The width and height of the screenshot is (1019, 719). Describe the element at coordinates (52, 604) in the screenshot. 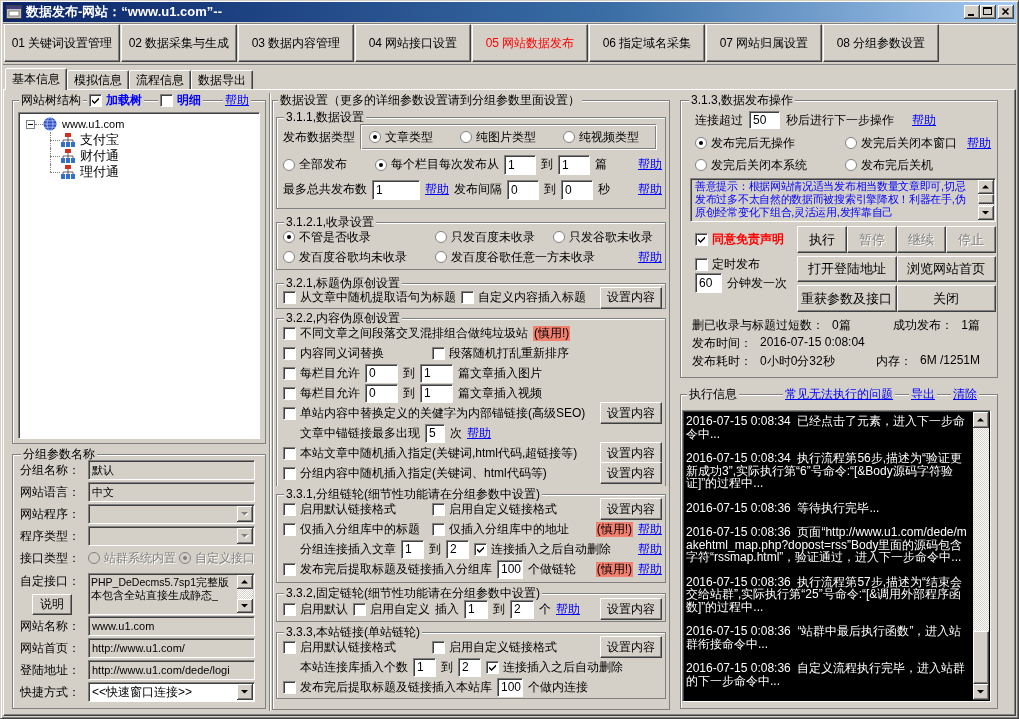

I see `info-button: 说明` at that location.